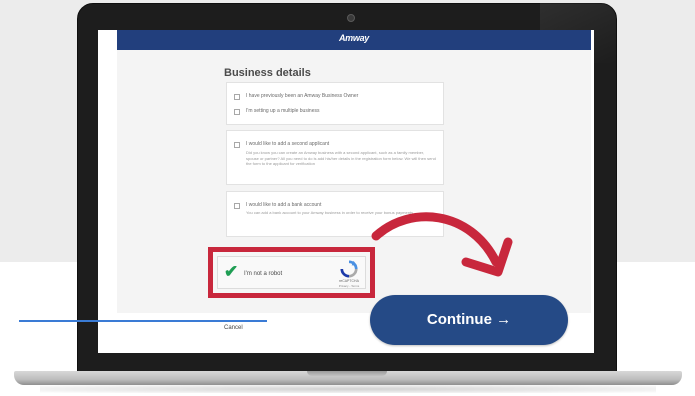  What do you see at coordinates (351, 18) in the screenshot?
I see `camera-icon` at bounding box center [351, 18].